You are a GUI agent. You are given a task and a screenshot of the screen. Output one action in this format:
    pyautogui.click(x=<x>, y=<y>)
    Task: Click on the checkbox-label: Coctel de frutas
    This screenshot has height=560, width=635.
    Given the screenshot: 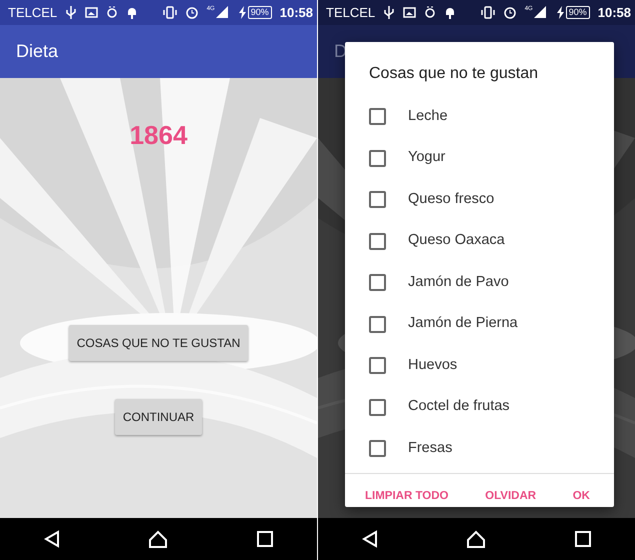 What is the action you would take?
    pyautogui.click(x=459, y=406)
    